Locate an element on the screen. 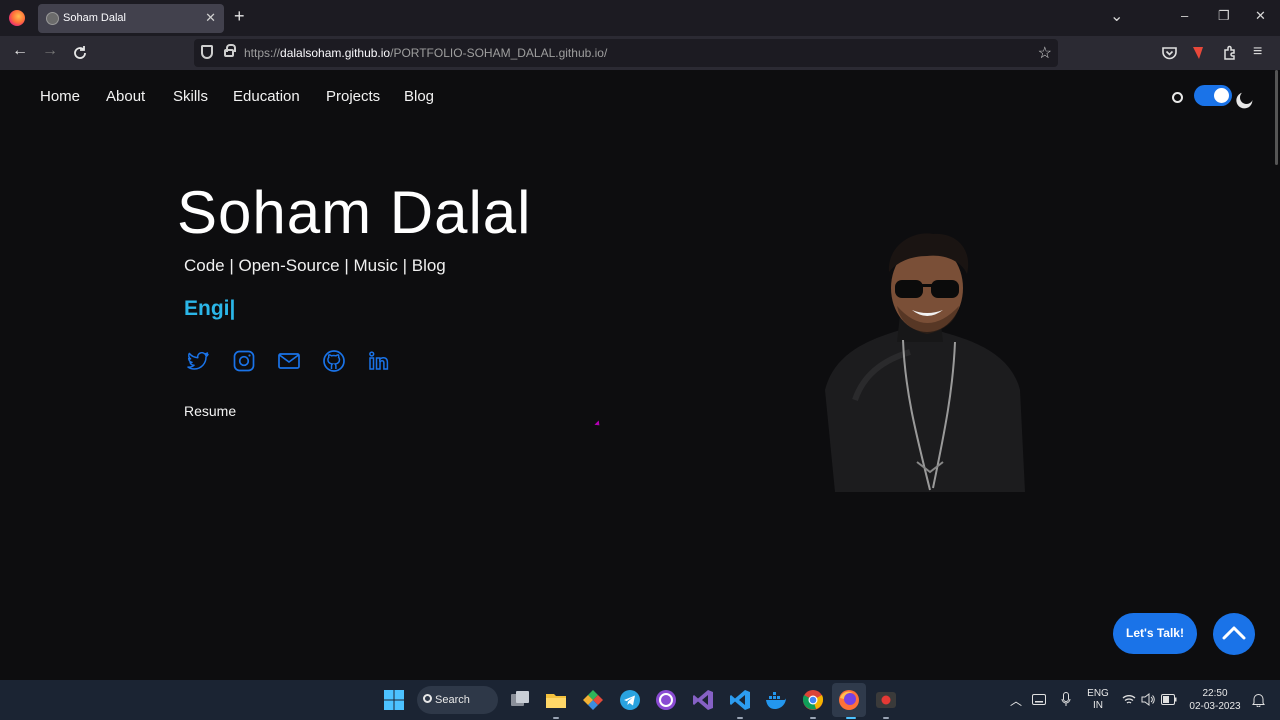  region-code: IN is located at coordinates (1098, 705).